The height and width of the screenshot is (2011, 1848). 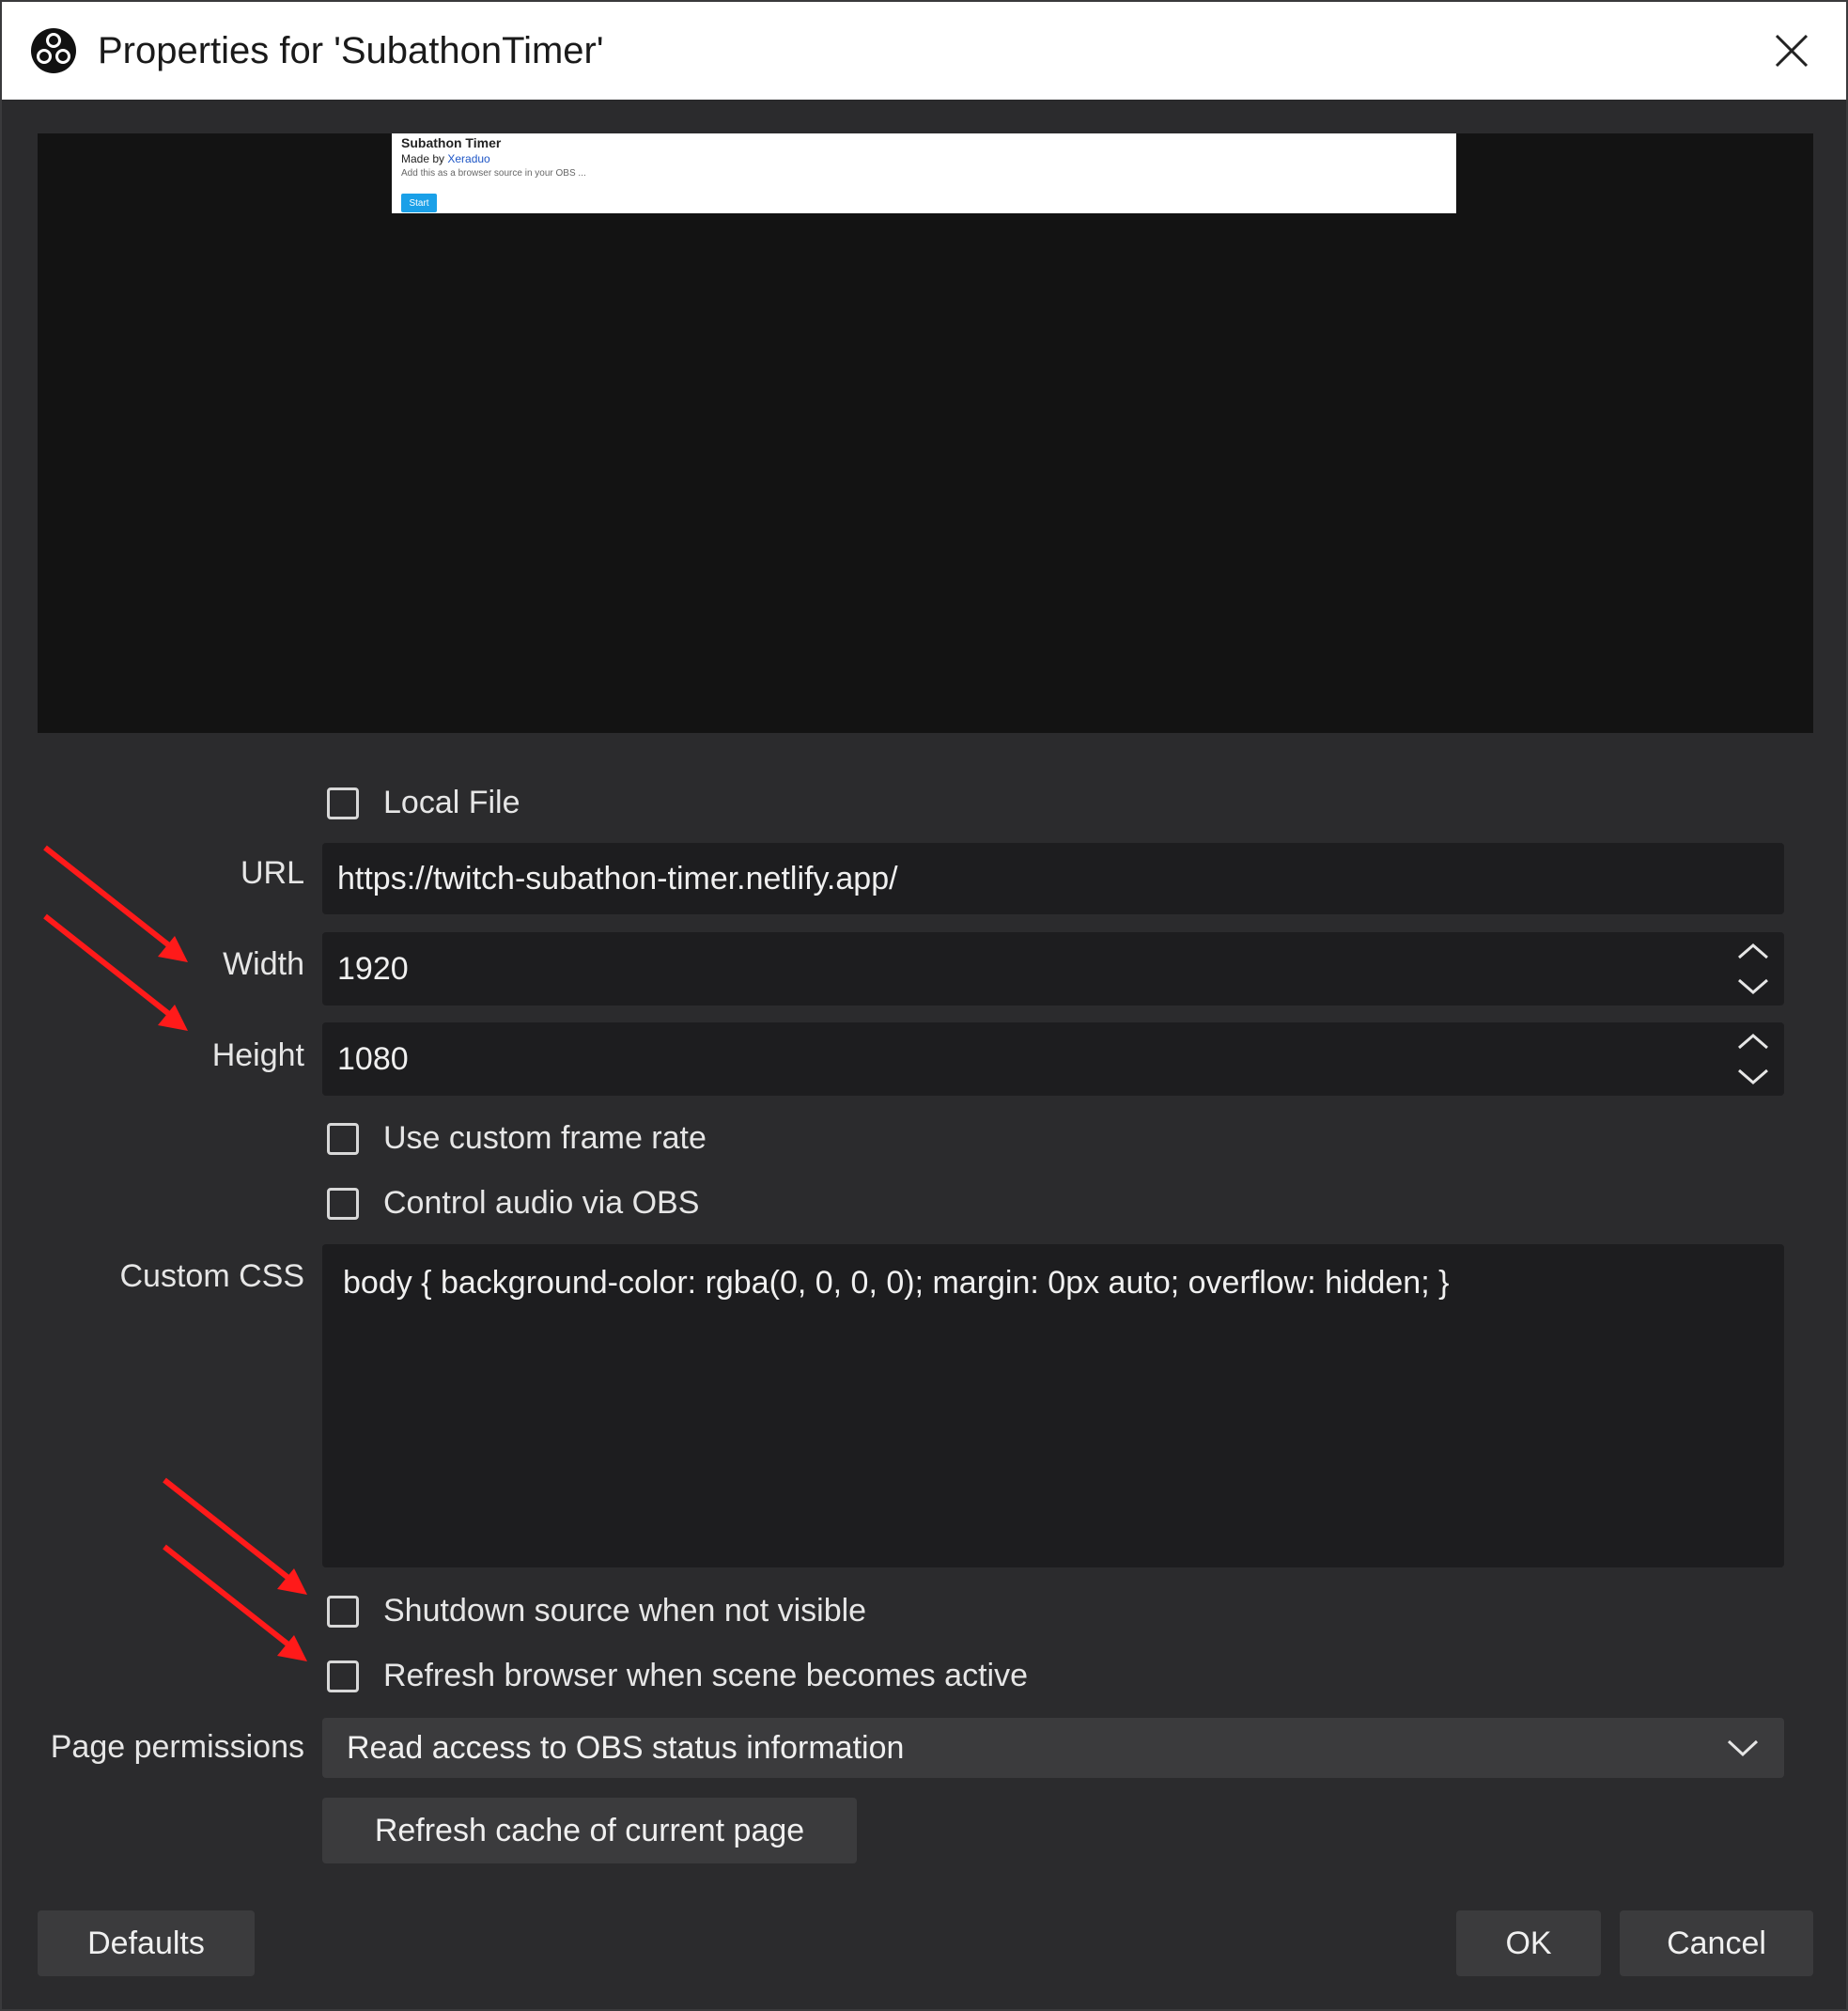 I want to click on preview-title: Subathon Timer, so click(x=452, y=143).